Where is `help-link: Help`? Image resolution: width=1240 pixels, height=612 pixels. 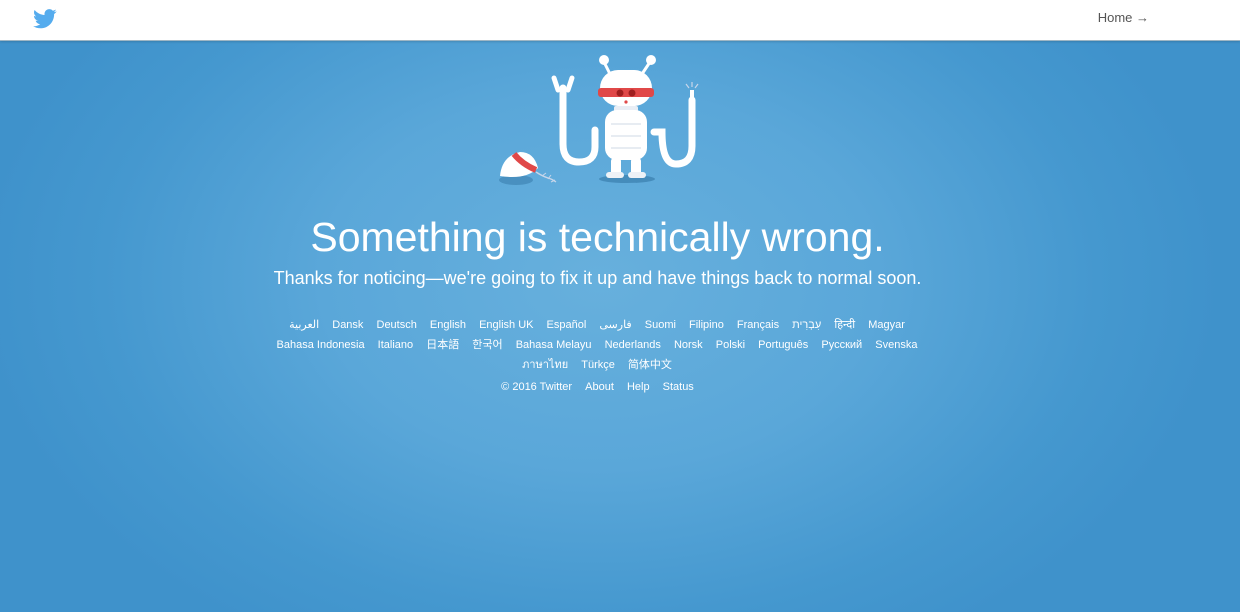 help-link: Help is located at coordinates (638, 387).